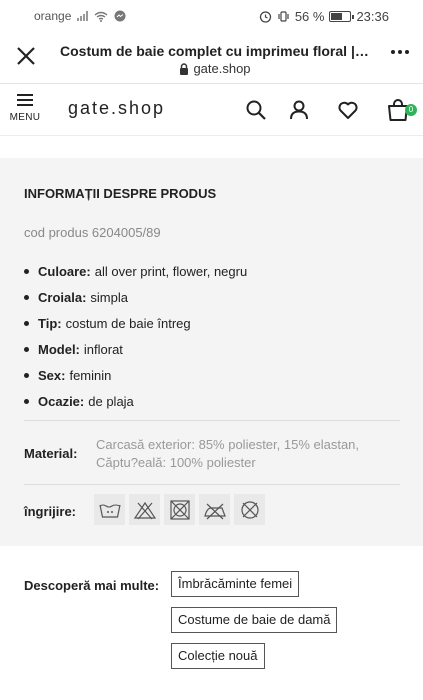 The width and height of the screenshot is (423, 700). Describe the element at coordinates (111, 401) in the screenshot. I see `attribute-value: de plaja` at that location.